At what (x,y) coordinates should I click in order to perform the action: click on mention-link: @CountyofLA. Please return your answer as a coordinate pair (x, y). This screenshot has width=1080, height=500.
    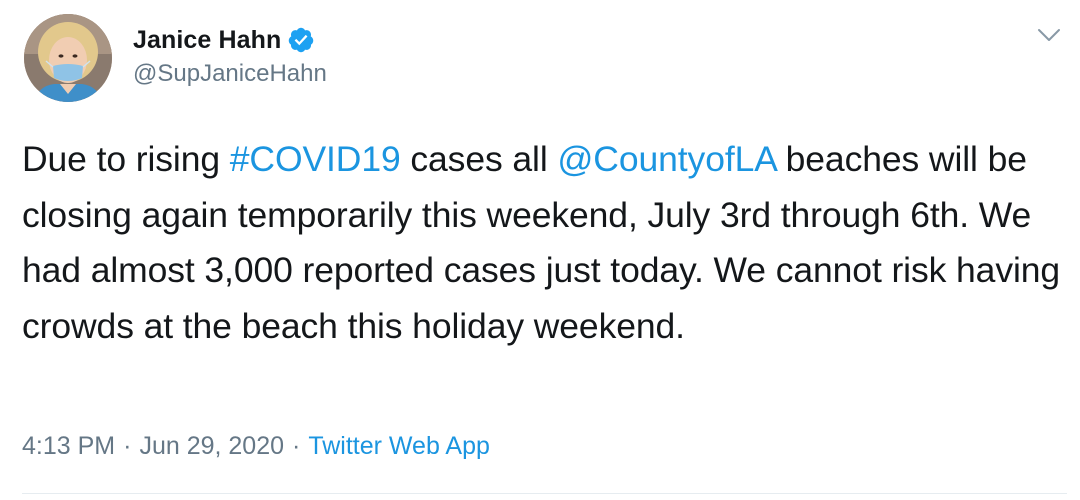
    Looking at the image, I should click on (666, 159).